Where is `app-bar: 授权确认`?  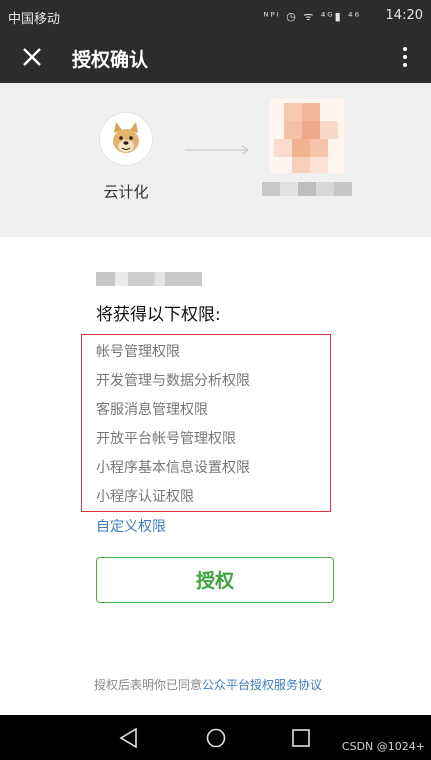
app-bar: 授权确认 is located at coordinates (215, 58).